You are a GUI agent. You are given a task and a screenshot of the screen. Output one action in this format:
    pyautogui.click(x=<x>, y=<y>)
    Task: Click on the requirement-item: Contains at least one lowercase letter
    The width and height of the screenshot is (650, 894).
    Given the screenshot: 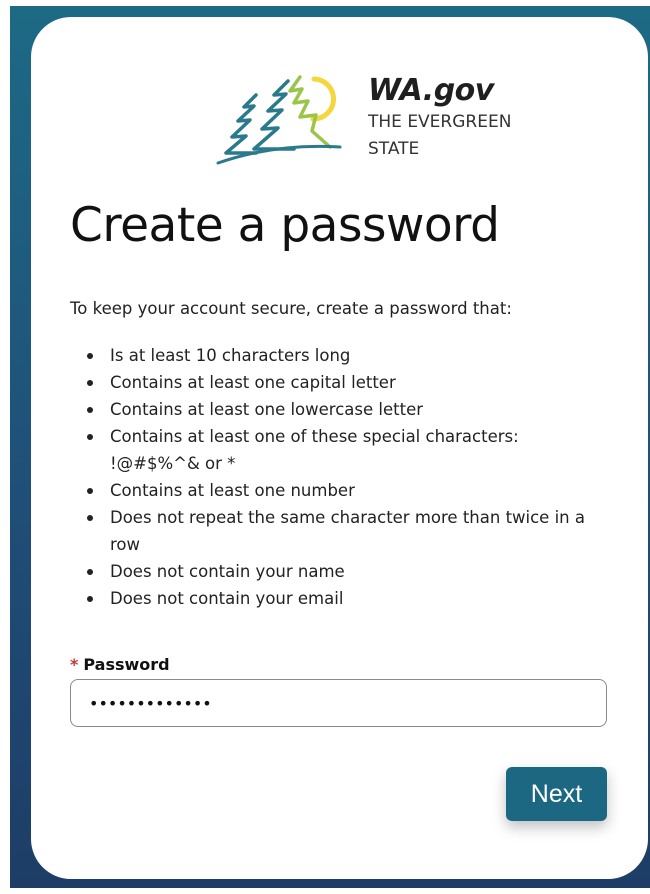 What is the action you would take?
    pyautogui.click(x=340, y=409)
    